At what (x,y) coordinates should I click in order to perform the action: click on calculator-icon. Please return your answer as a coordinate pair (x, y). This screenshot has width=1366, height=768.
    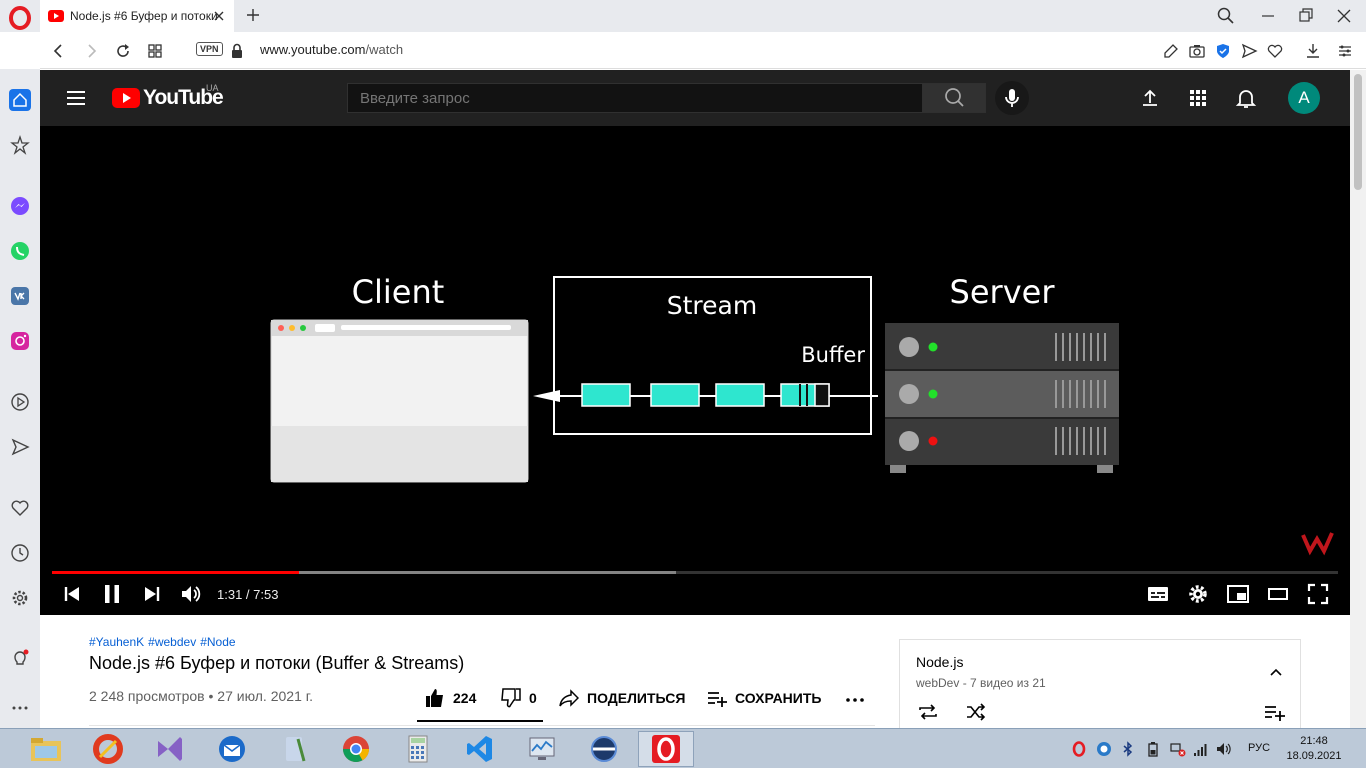
    Looking at the image, I should click on (418, 749).